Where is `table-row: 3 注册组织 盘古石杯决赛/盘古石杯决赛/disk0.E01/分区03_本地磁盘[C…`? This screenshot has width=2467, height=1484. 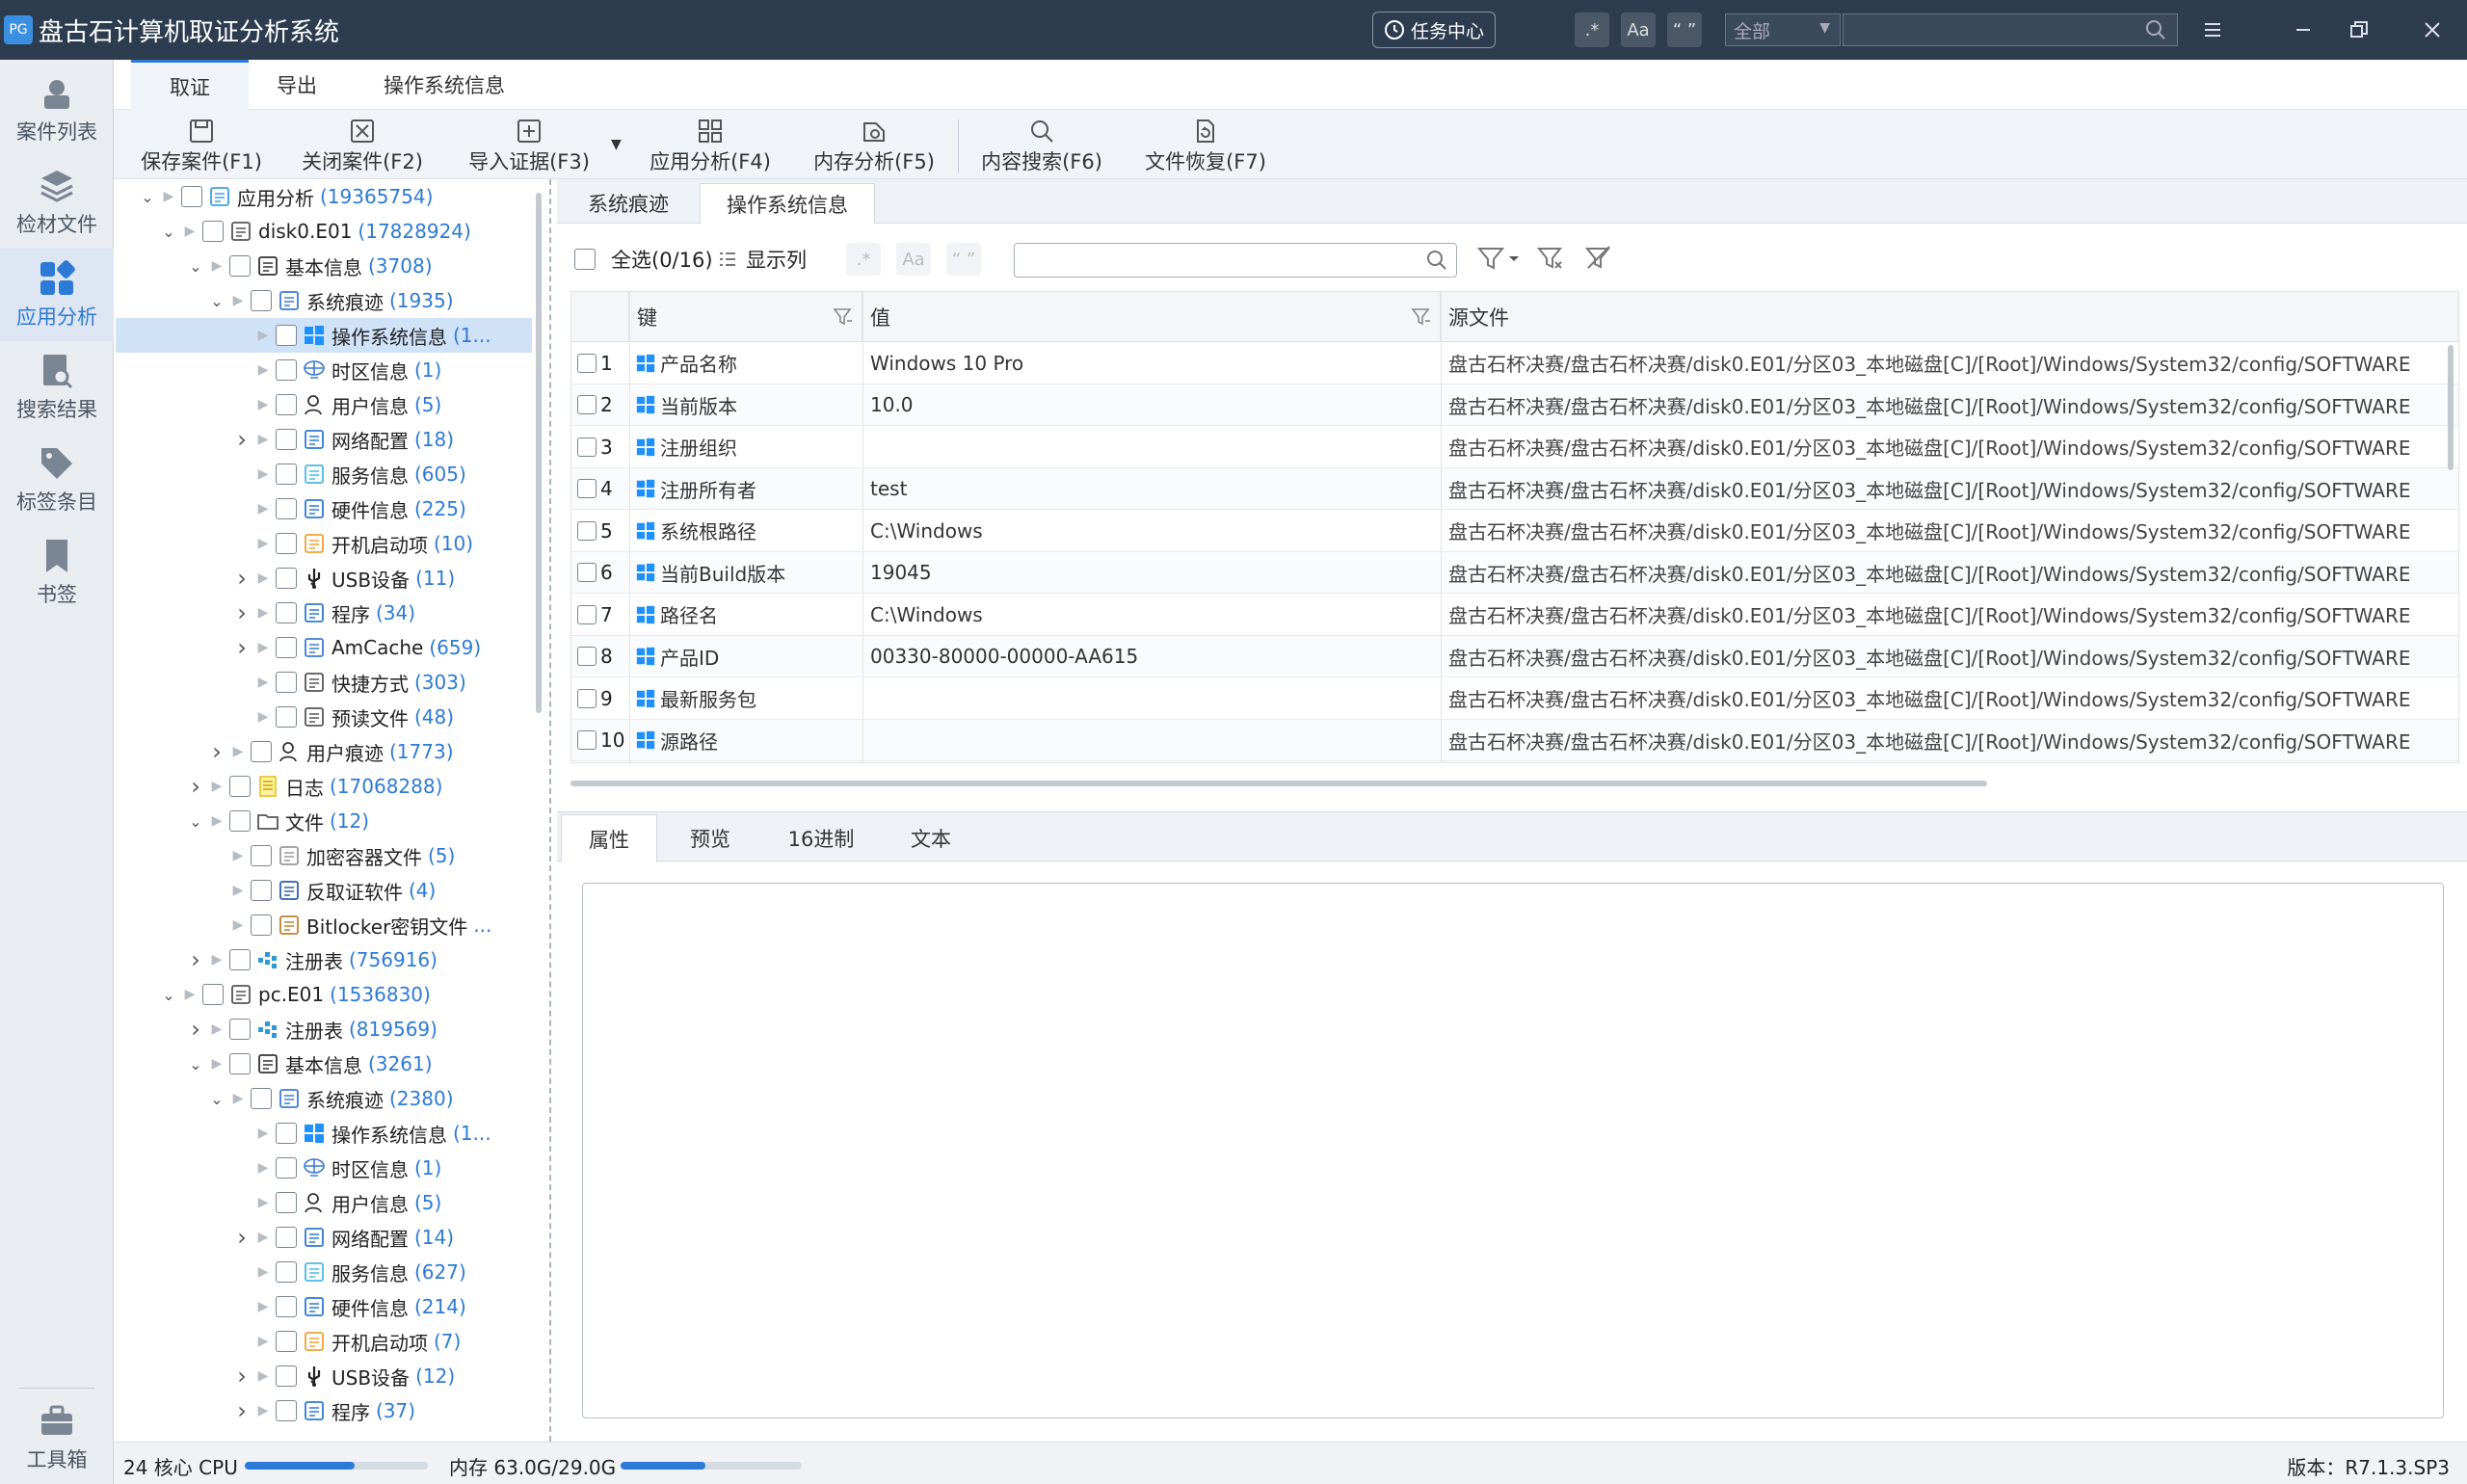 table-row: 3 注册组织 盘古石杯决赛/盘古石杯决赛/disk0.E01/分区03_本地磁盘[C… is located at coordinates (1514, 447).